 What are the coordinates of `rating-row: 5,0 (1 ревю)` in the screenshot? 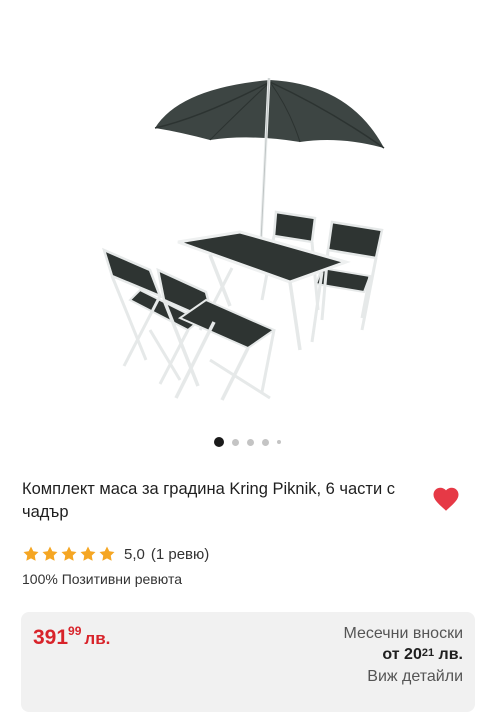 It's located at (115, 554).